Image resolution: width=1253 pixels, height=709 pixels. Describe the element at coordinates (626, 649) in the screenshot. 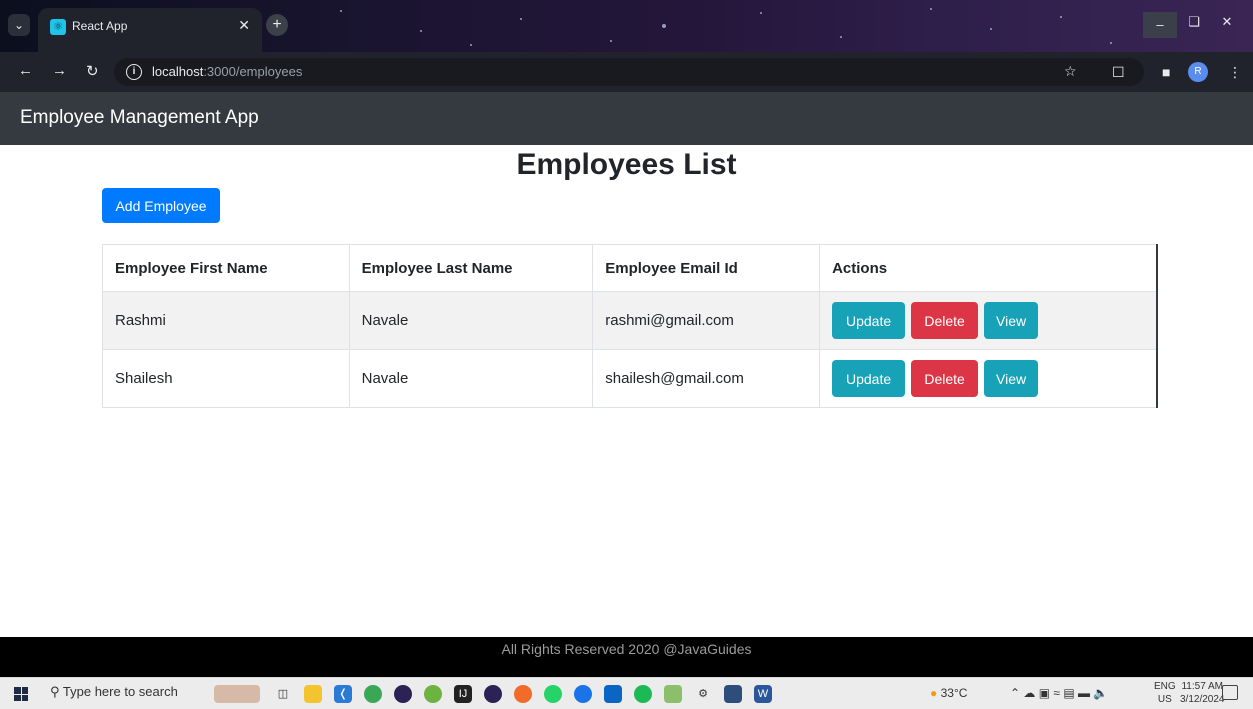

I see `footer-text: All Rights Reserved 2020 @JavaGuides` at that location.